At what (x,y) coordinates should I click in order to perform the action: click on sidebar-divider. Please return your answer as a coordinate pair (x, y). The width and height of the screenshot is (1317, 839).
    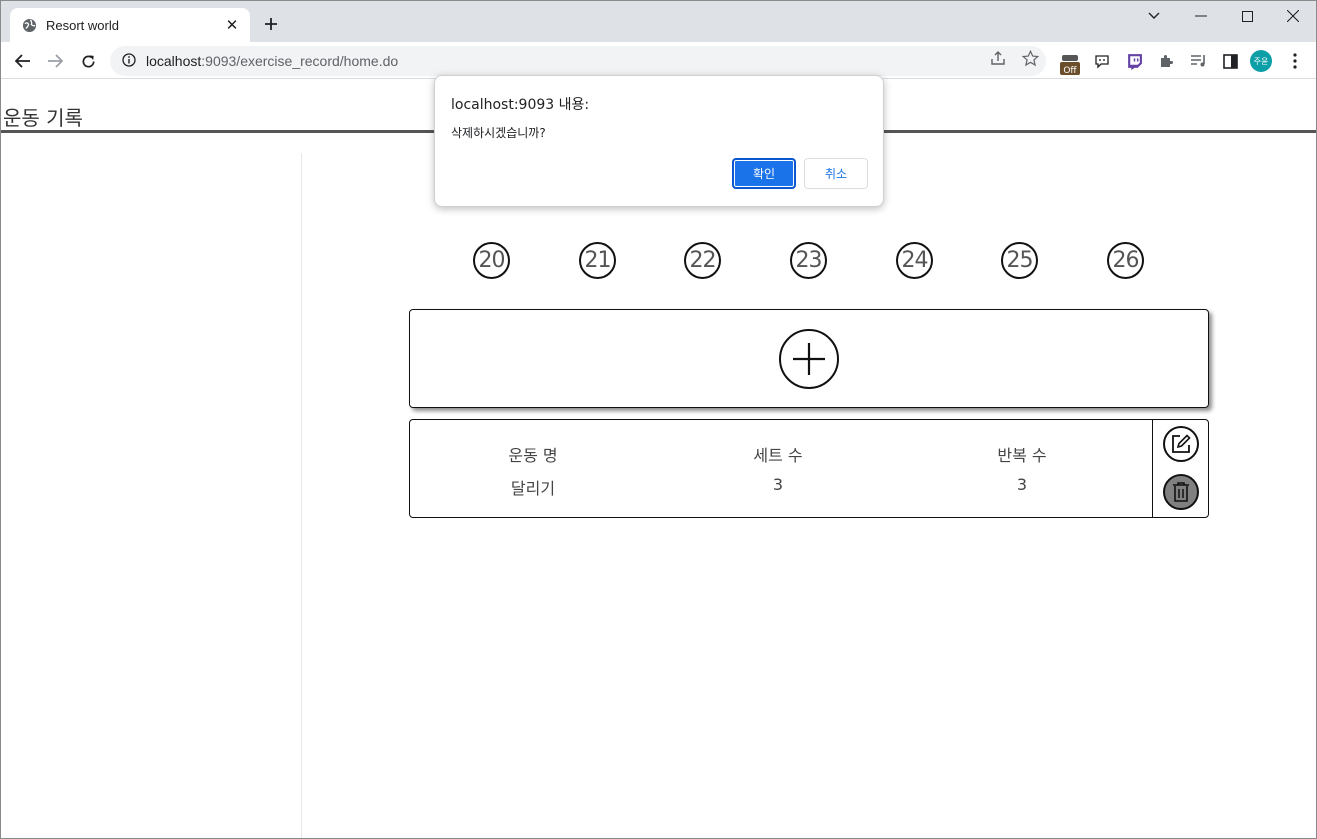
    Looking at the image, I should click on (301, 495).